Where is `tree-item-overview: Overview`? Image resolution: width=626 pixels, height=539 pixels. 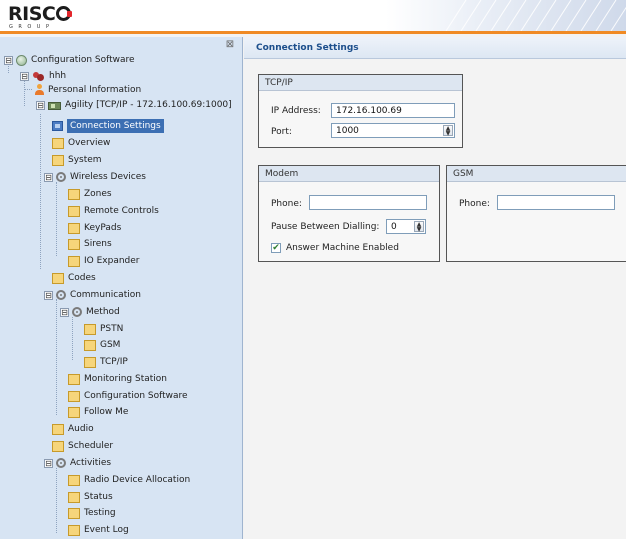
tree-item-overview: Overview is located at coordinates (81, 143).